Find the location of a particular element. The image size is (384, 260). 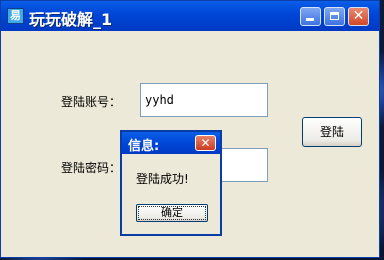

ok-button: 确定 is located at coordinates (172, 213).